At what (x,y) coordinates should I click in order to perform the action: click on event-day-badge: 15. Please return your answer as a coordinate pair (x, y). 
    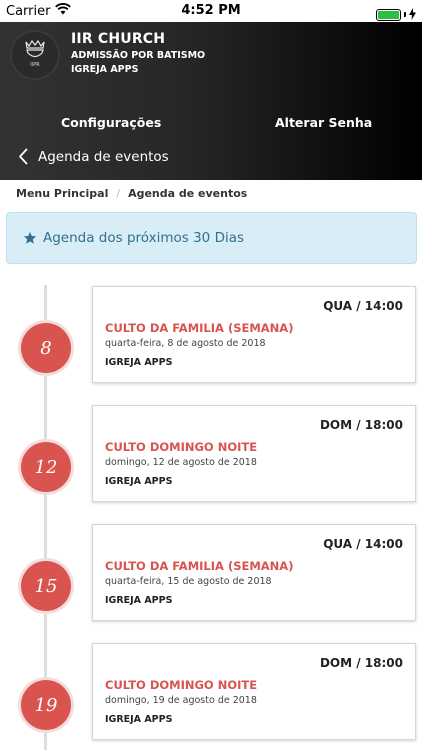
    Looking at the image, I should click on (46, 586).